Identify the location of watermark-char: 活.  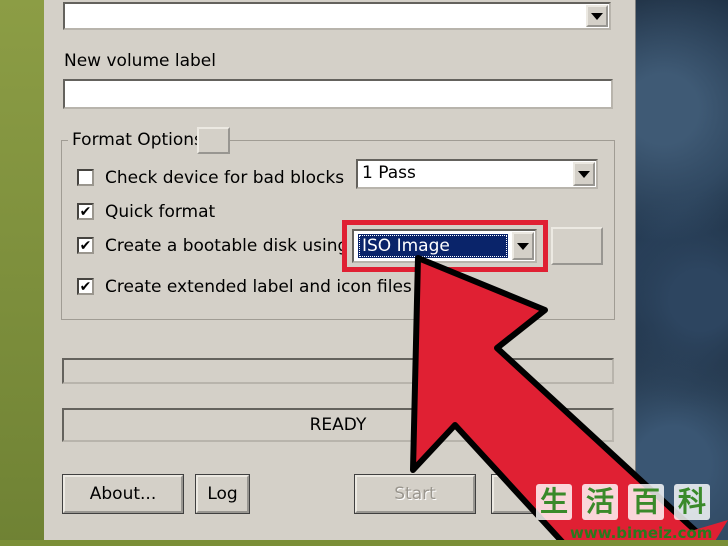
(600, 502).